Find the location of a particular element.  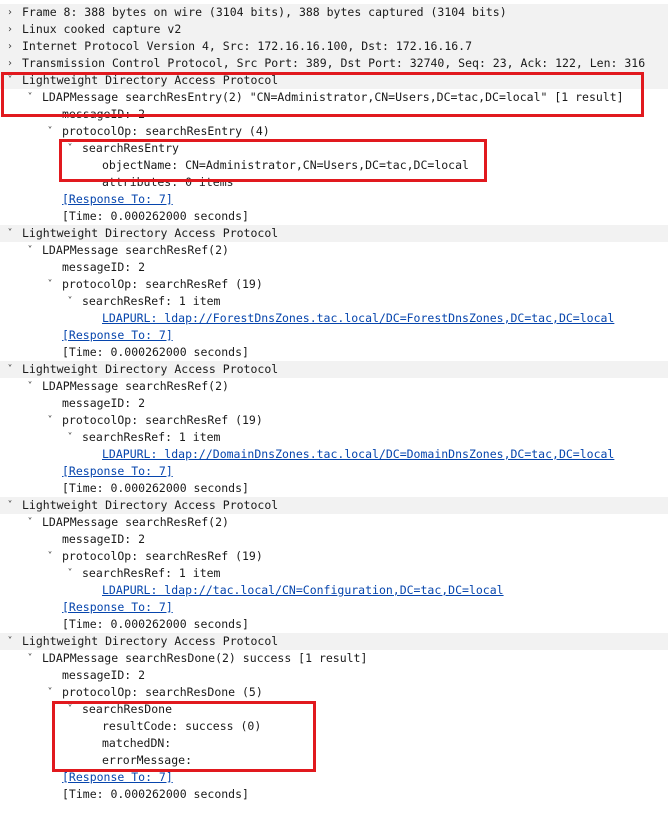

tree-row-label: attributes: 0 items is located at coordinates (168, 182).